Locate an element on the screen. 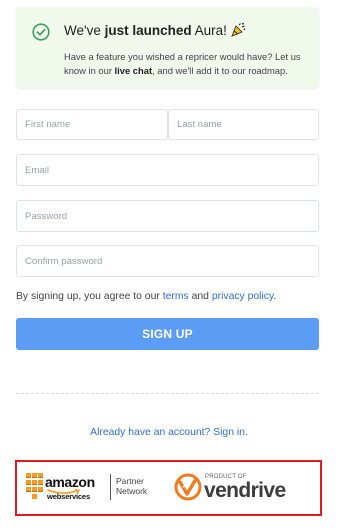 The height and width of the screenshot is (531, 338). aws-partner-network-logo: amazon webservices is located at coordinates (63, 487).